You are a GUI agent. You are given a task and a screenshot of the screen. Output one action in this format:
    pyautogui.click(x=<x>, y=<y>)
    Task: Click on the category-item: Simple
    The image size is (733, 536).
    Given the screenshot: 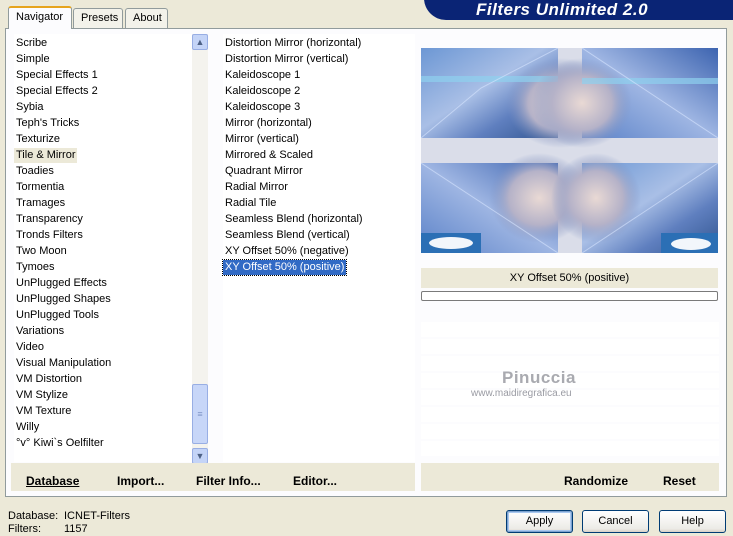 What is the action you would take?
    pyautogui.click(x=33, y=59)
    